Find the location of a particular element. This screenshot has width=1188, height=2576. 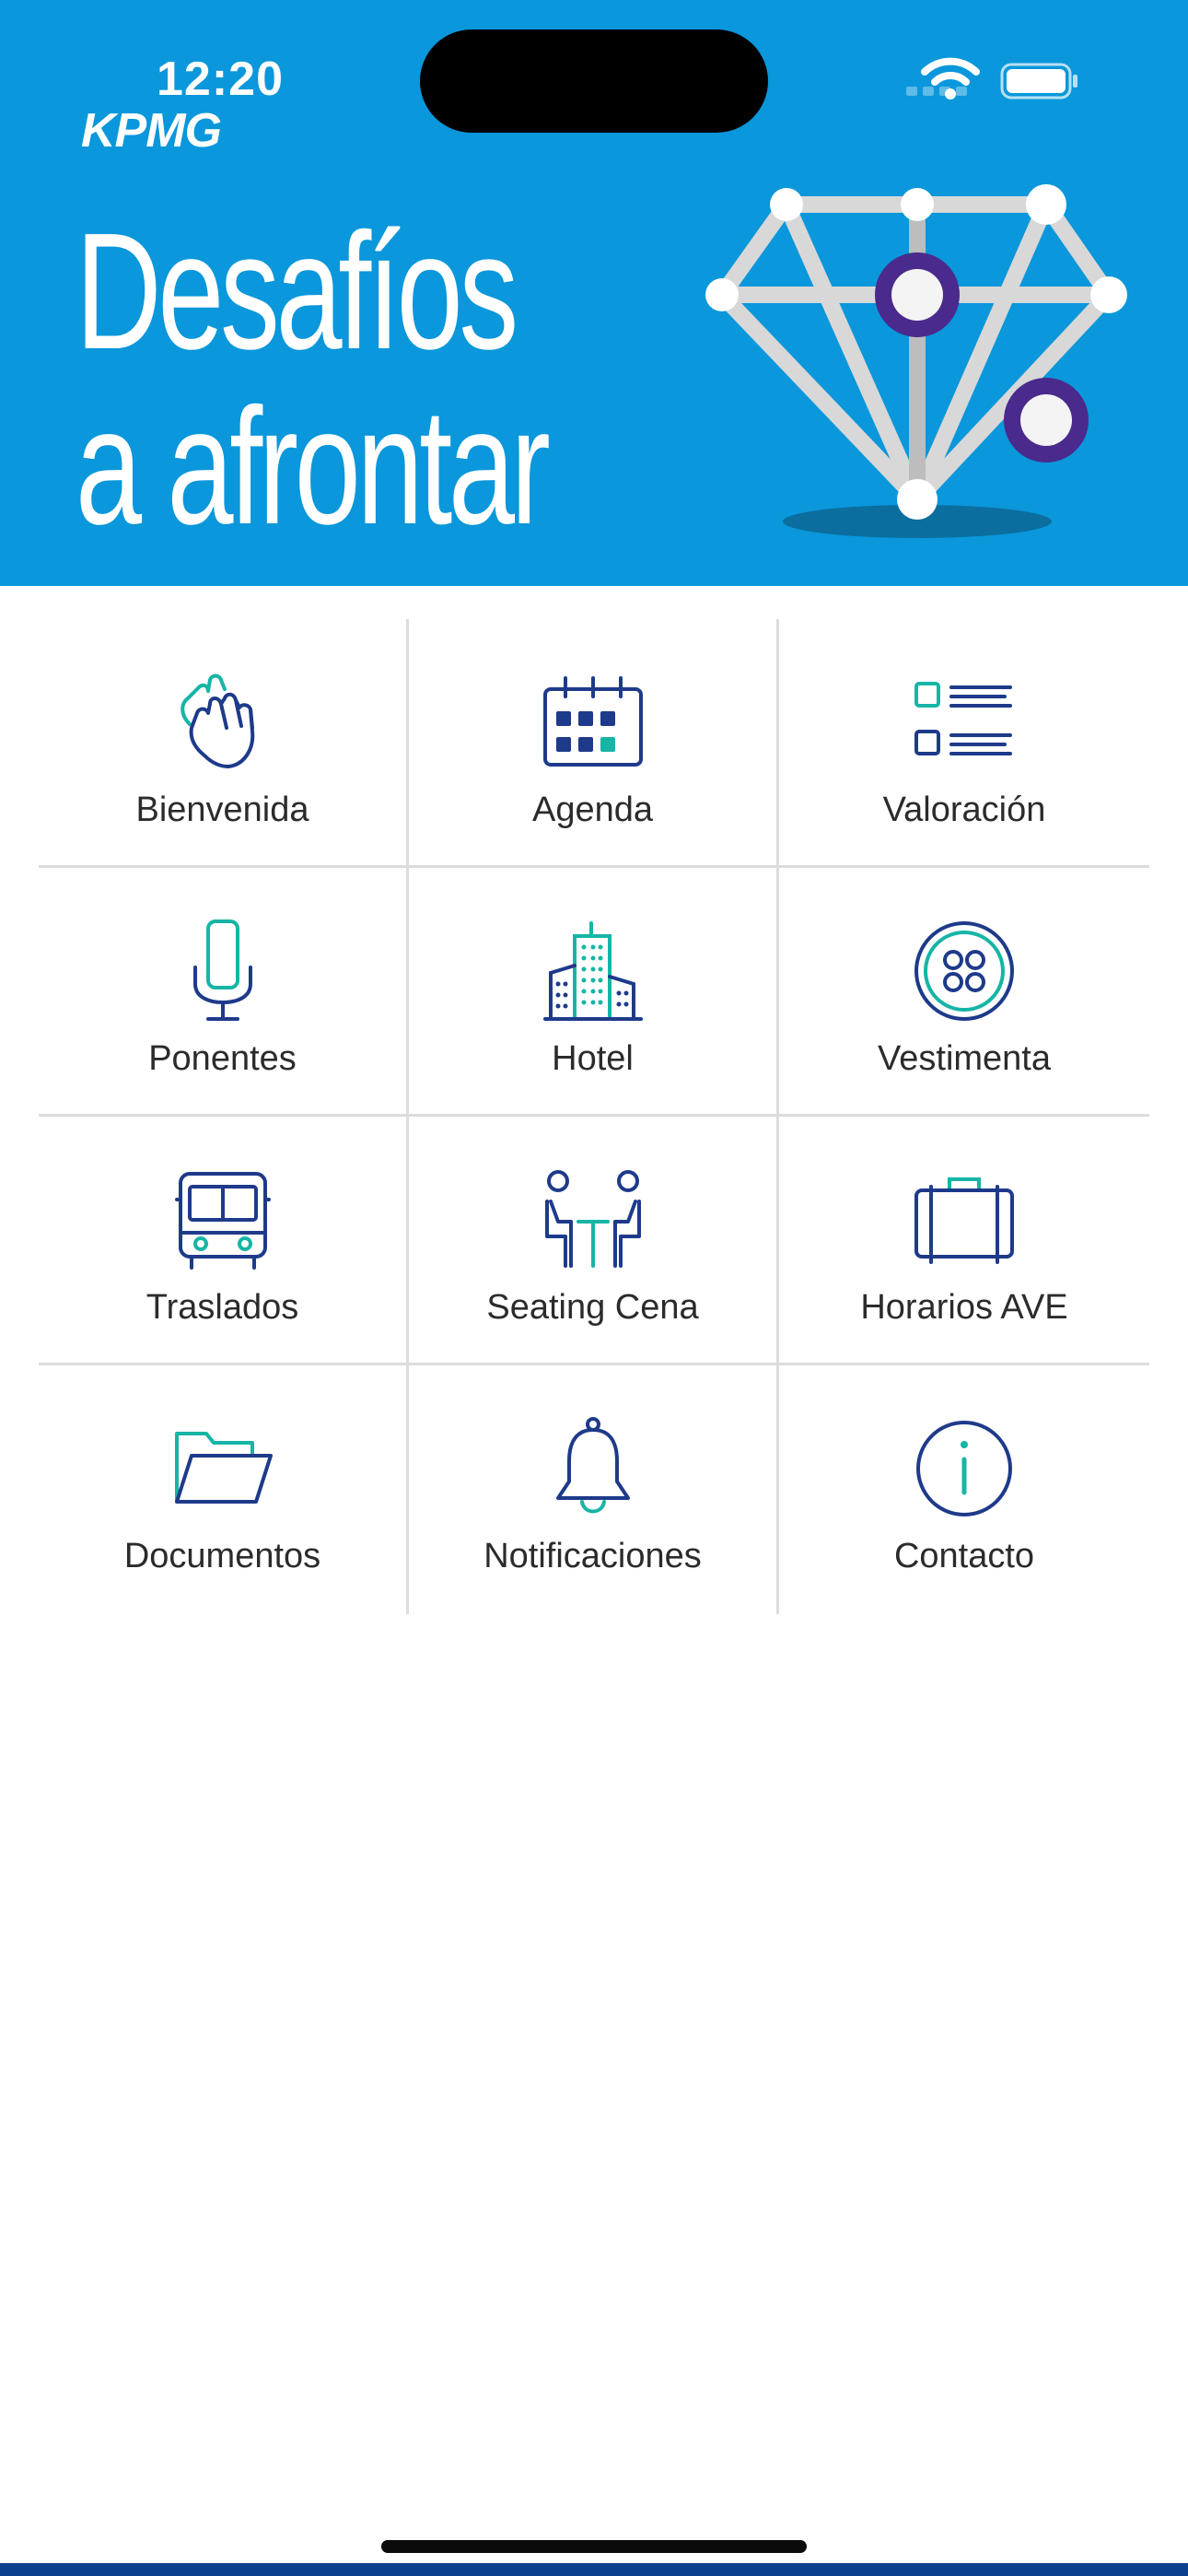

menu-item-bienvenida: Bienvenida is located at coordinates (224, 743).